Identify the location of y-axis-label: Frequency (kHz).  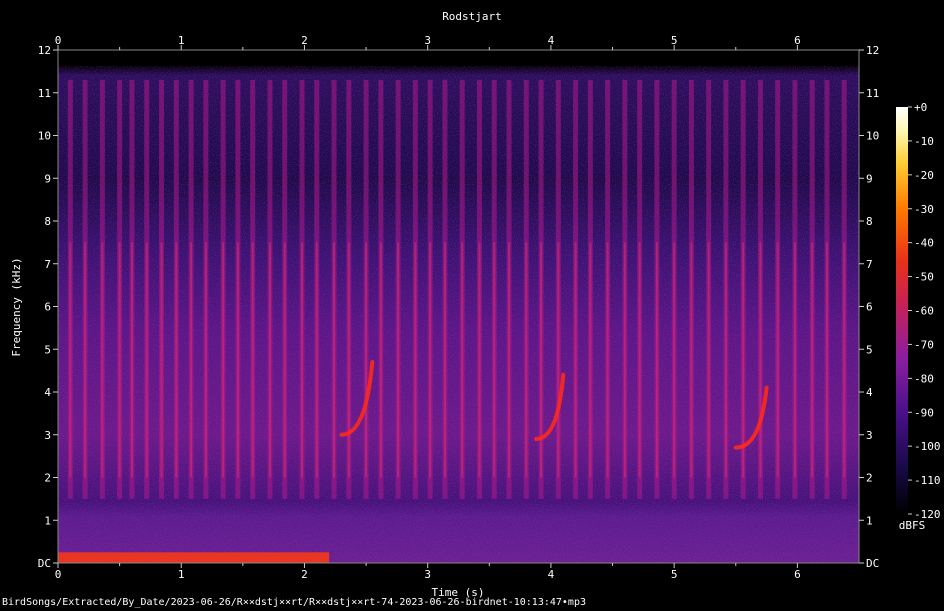
(16, 306).